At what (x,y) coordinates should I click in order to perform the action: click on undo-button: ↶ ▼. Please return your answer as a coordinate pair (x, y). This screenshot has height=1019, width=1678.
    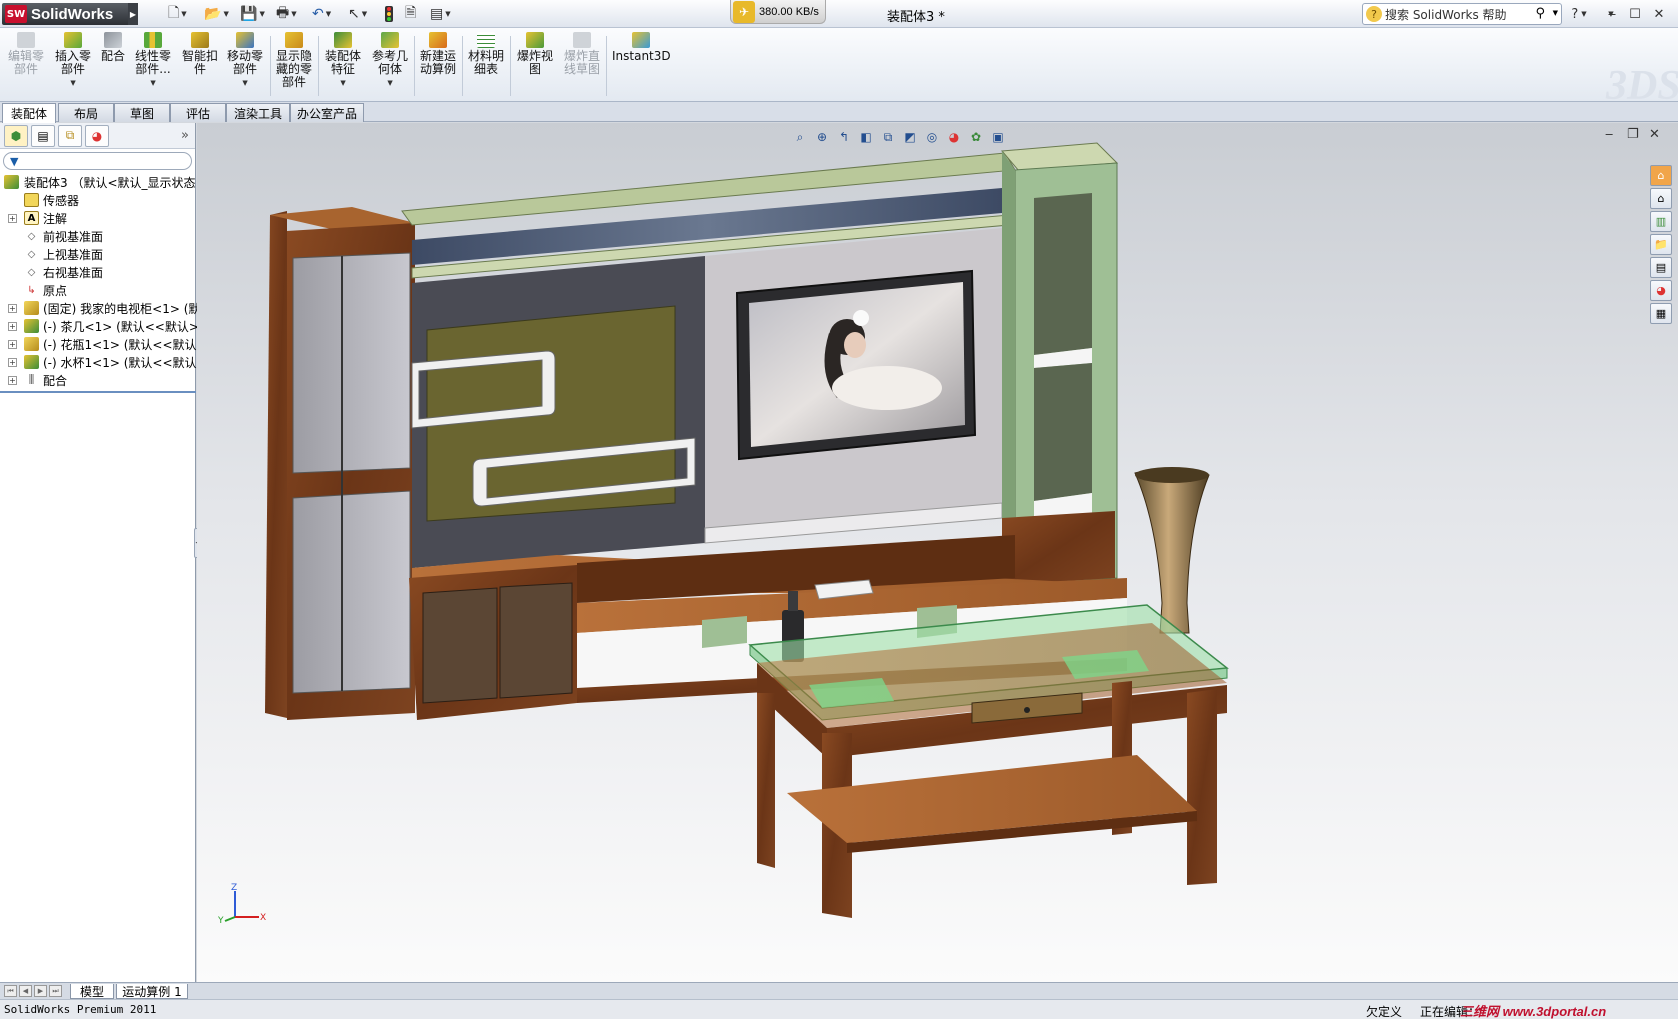
    Looking at the image, I should click on (321, 14).